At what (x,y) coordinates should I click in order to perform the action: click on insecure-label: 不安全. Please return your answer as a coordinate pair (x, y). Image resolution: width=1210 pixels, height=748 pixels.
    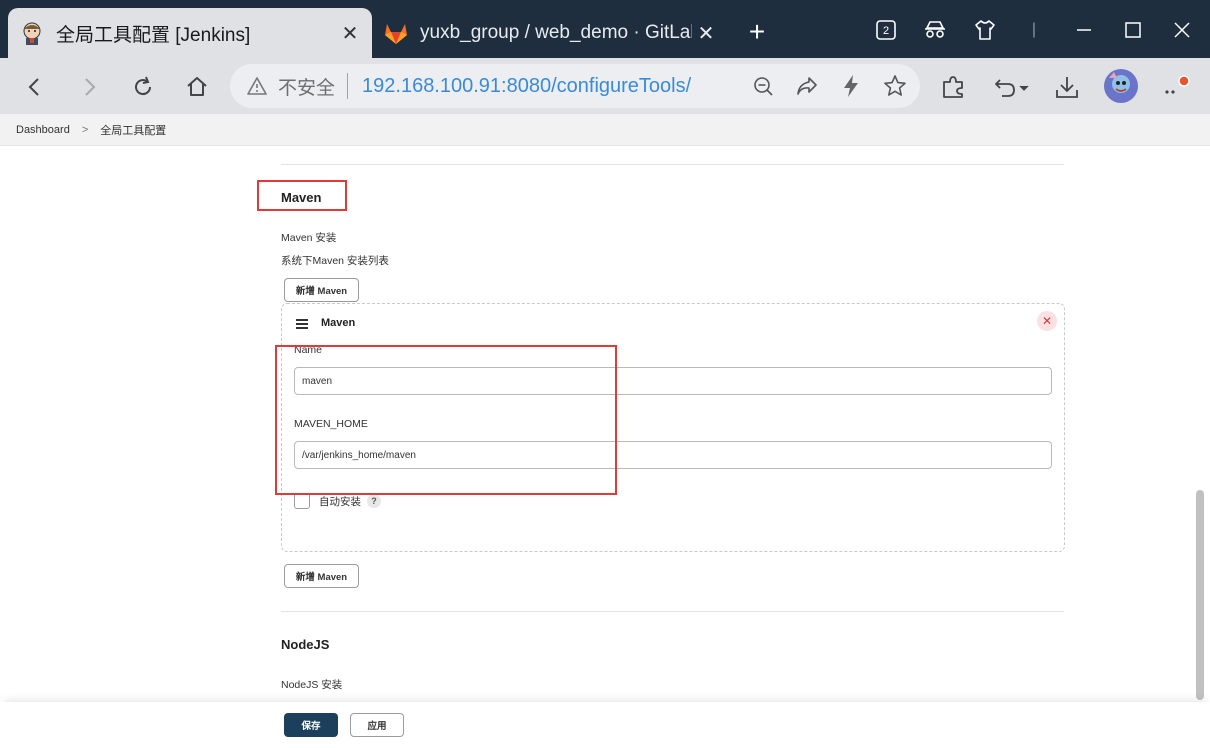
    Looking at the image, I should click on (307, 88).